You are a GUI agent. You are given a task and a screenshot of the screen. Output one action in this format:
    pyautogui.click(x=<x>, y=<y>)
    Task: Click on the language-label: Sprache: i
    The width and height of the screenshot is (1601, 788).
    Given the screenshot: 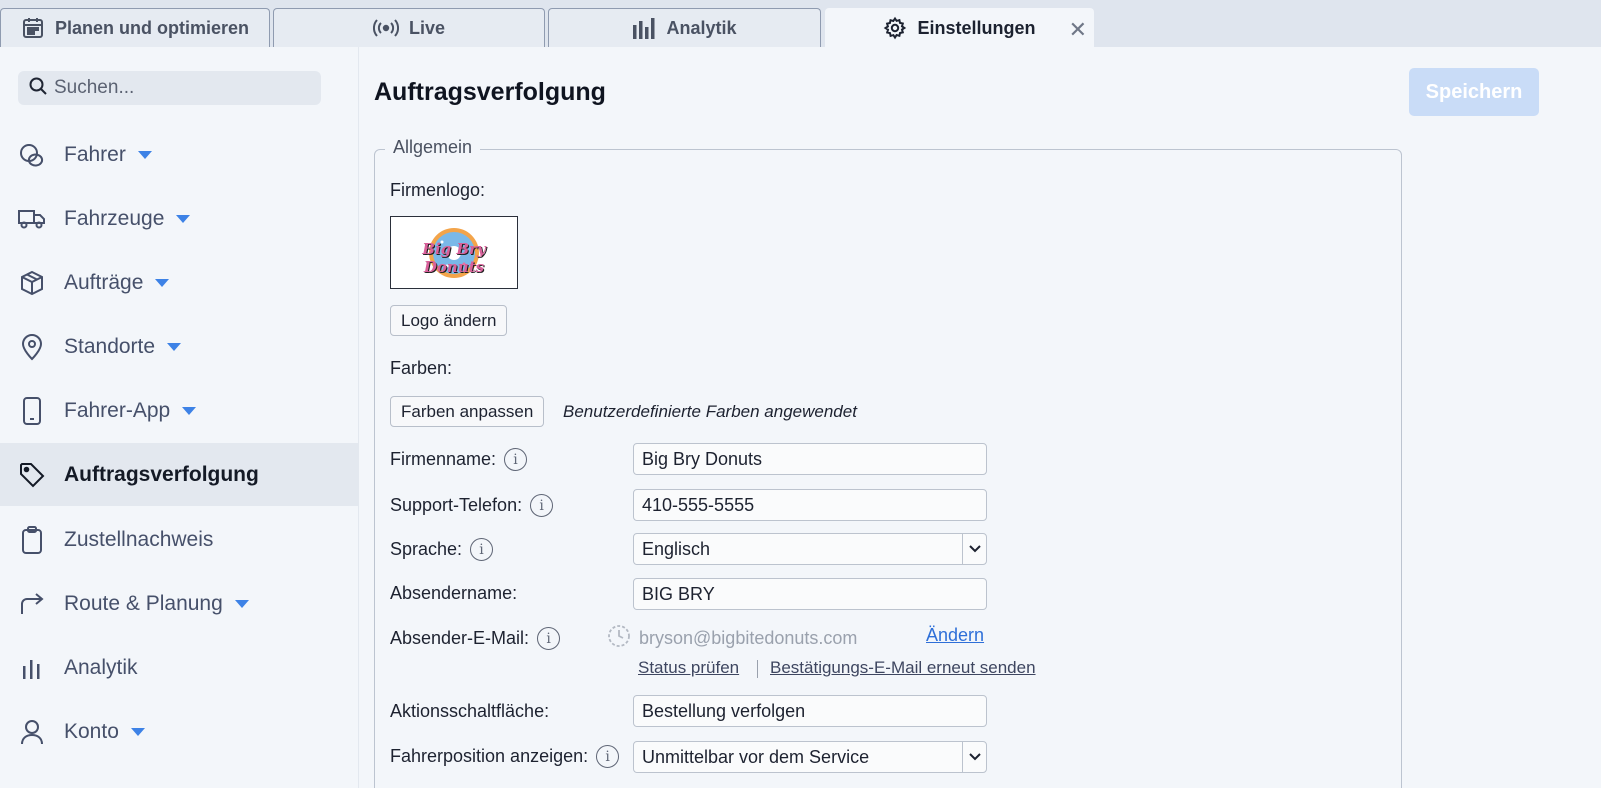 What is the action you would take?
    pyautogui.click(x=442, y=549)
    